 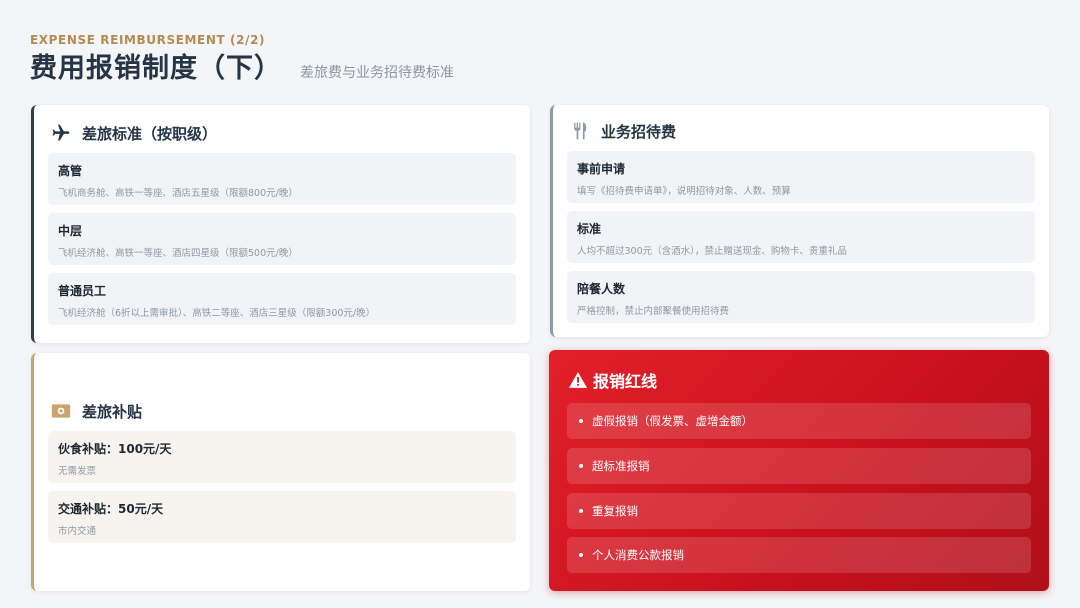 What do you see at coordinates (282, 457) in the screenshot?
I see `list-item: 伙食补贴：100元/天 无需发票` at bounding box center [282, 457].